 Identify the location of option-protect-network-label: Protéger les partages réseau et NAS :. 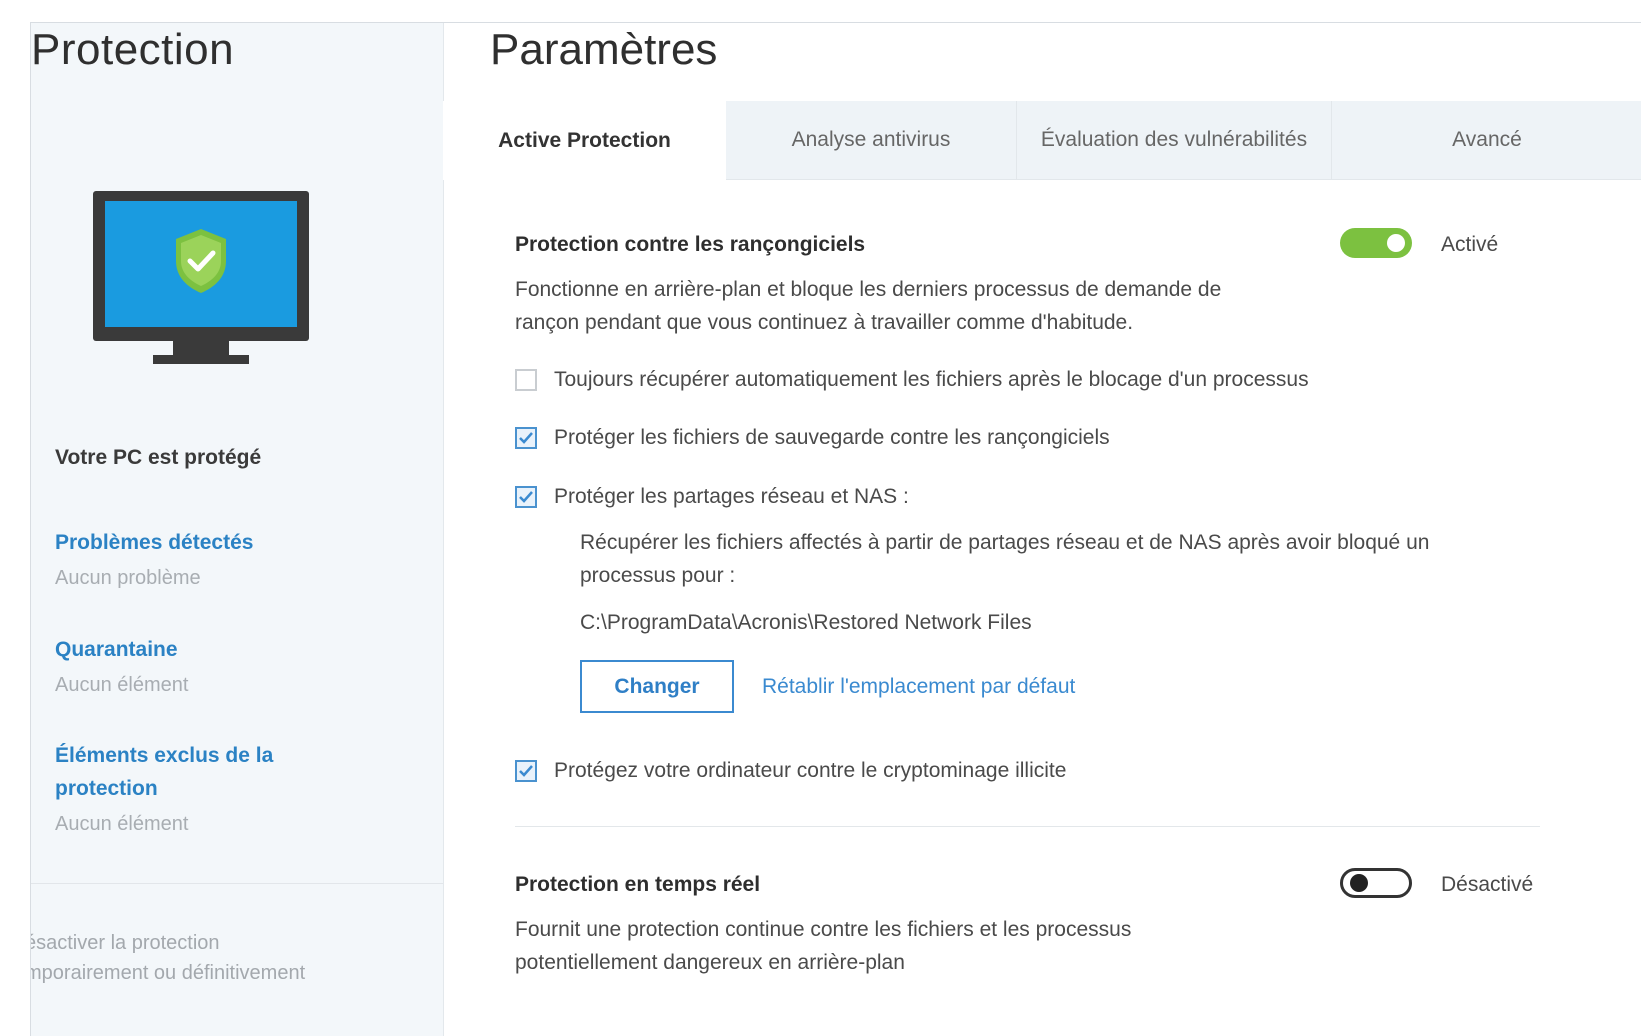
(731, 496).